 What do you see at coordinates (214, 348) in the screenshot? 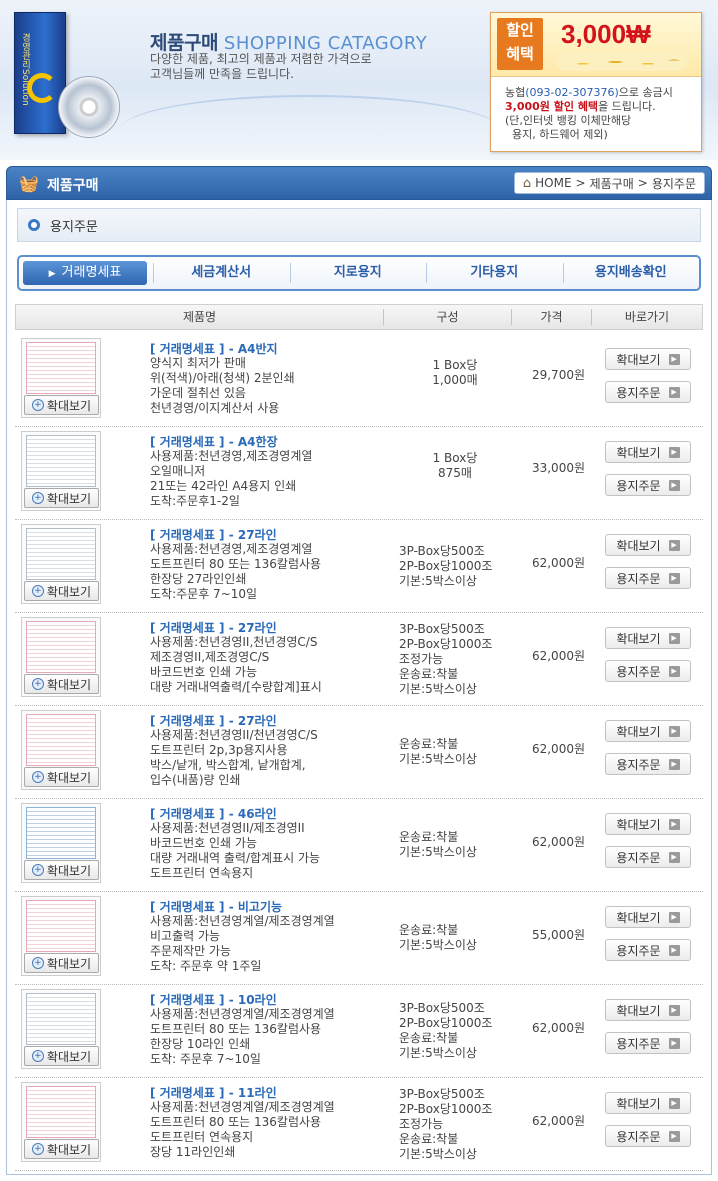
I see `product-name: [ 거래명세표 ] - A4반지` at bounding box center [214, 348].